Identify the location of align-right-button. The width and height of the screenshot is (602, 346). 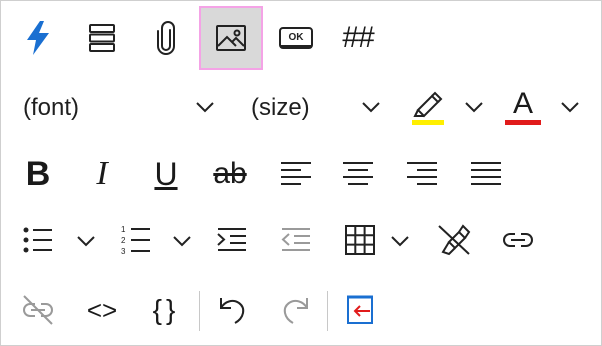
(422, 174).